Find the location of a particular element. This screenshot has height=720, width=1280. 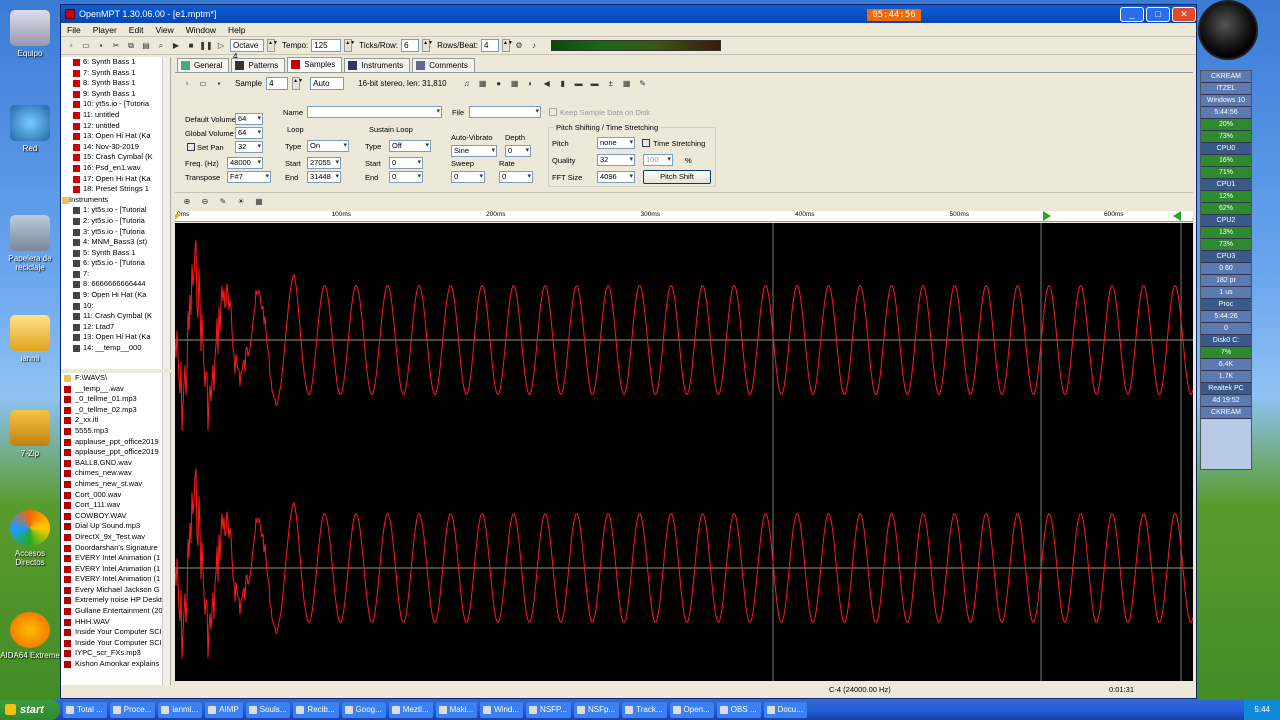

sweep-field: 0 is located at coordinates (468, 177).